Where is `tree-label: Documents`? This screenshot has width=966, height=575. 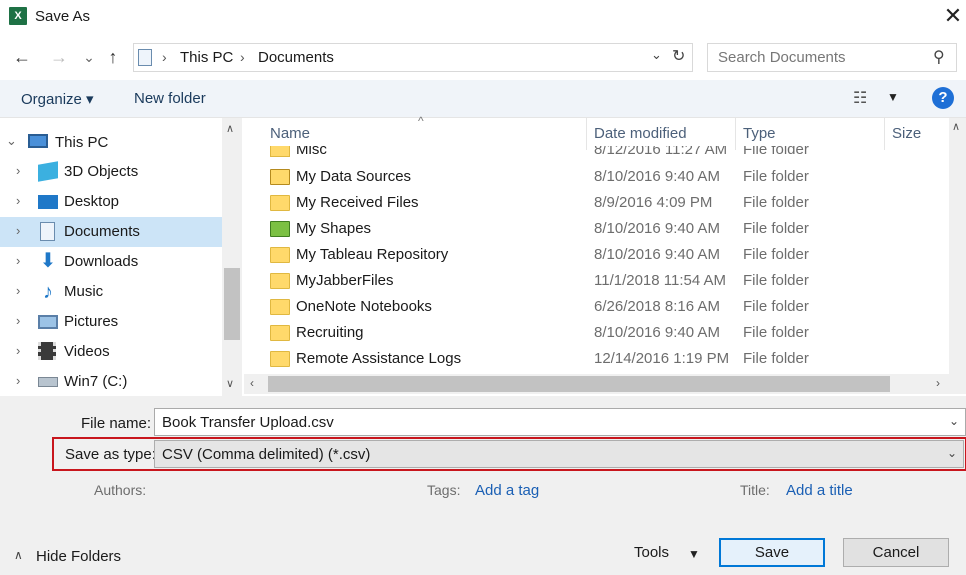
tree-label: Documents is located at coordinates (102, 231).